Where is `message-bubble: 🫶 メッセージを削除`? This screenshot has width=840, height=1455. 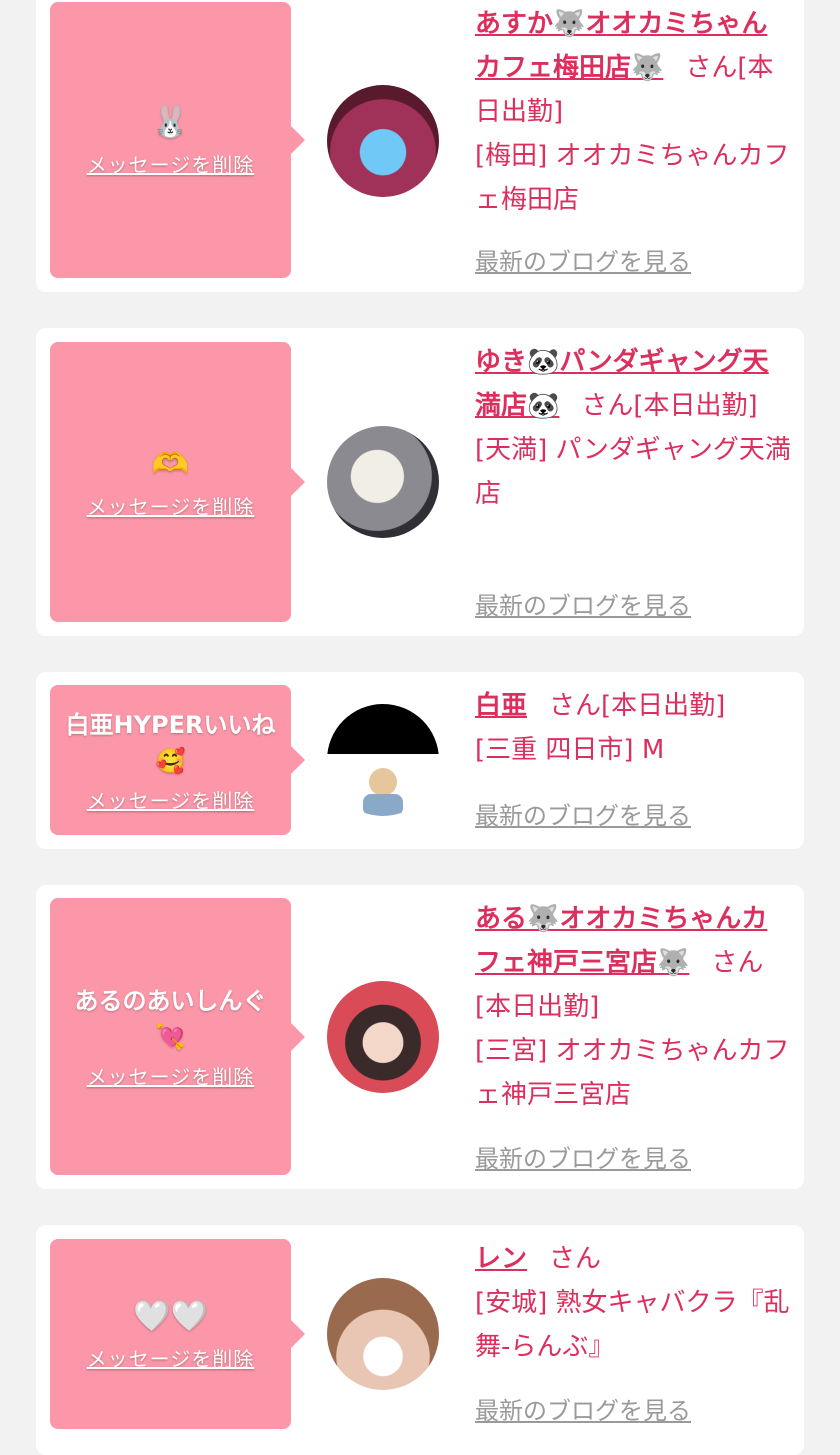
message-bubble: 🫶 メッセージを削除 is located at coordinates (170, 482).